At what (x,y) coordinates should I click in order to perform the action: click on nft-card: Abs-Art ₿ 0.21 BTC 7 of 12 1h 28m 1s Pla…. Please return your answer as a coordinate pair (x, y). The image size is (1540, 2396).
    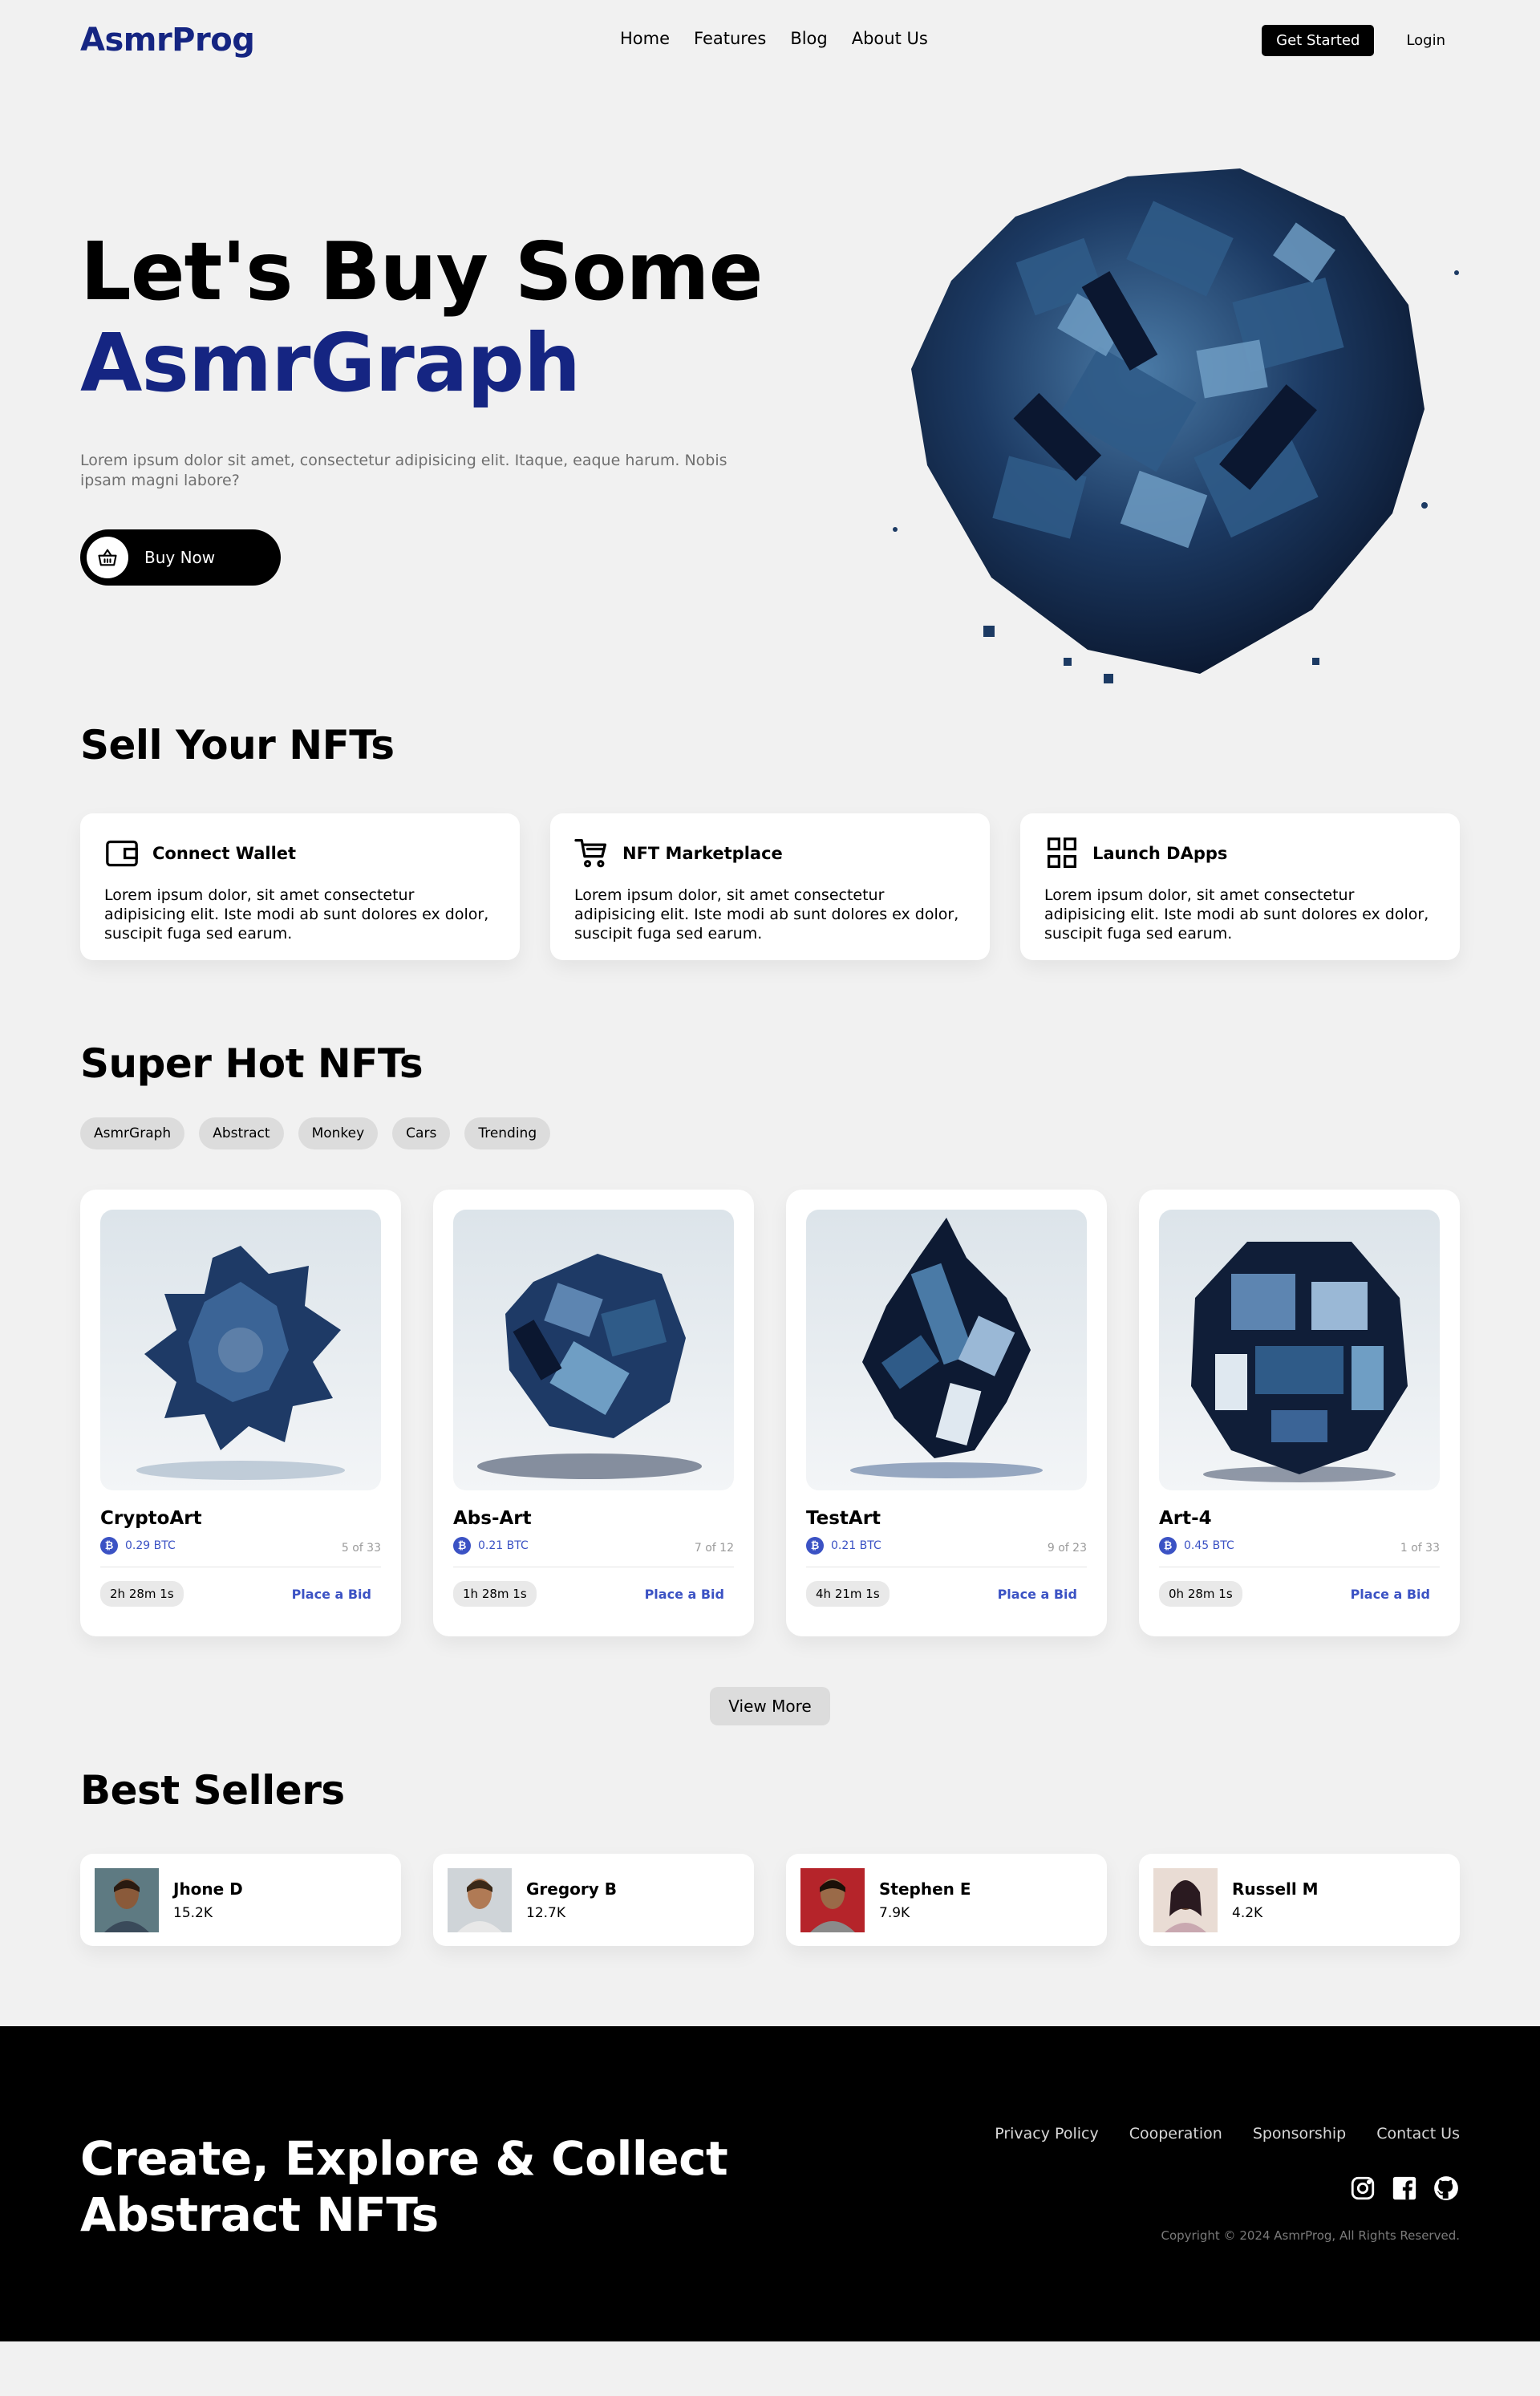
    Looking at the image, I should click on (593, 1413).